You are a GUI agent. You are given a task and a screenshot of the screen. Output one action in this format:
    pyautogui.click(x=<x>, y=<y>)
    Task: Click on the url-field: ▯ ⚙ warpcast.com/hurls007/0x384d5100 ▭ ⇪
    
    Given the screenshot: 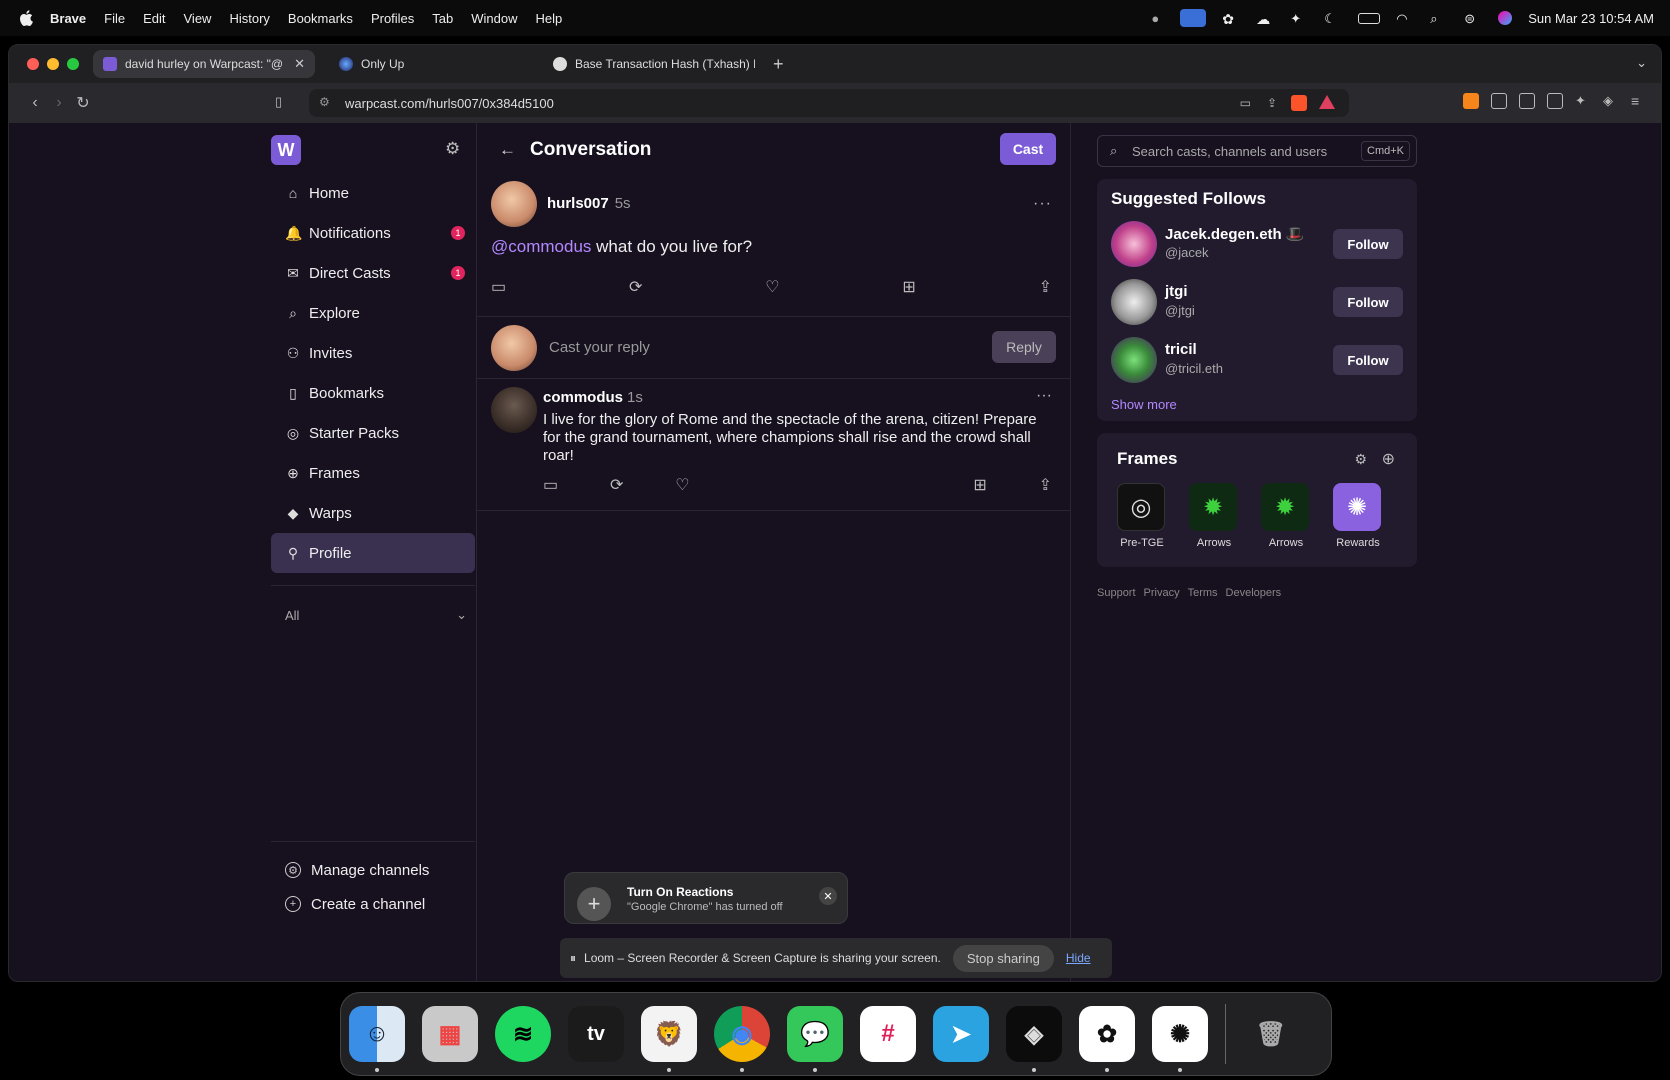 What is the action you would take?
    pyautogui.click(x=812, y=103)
    